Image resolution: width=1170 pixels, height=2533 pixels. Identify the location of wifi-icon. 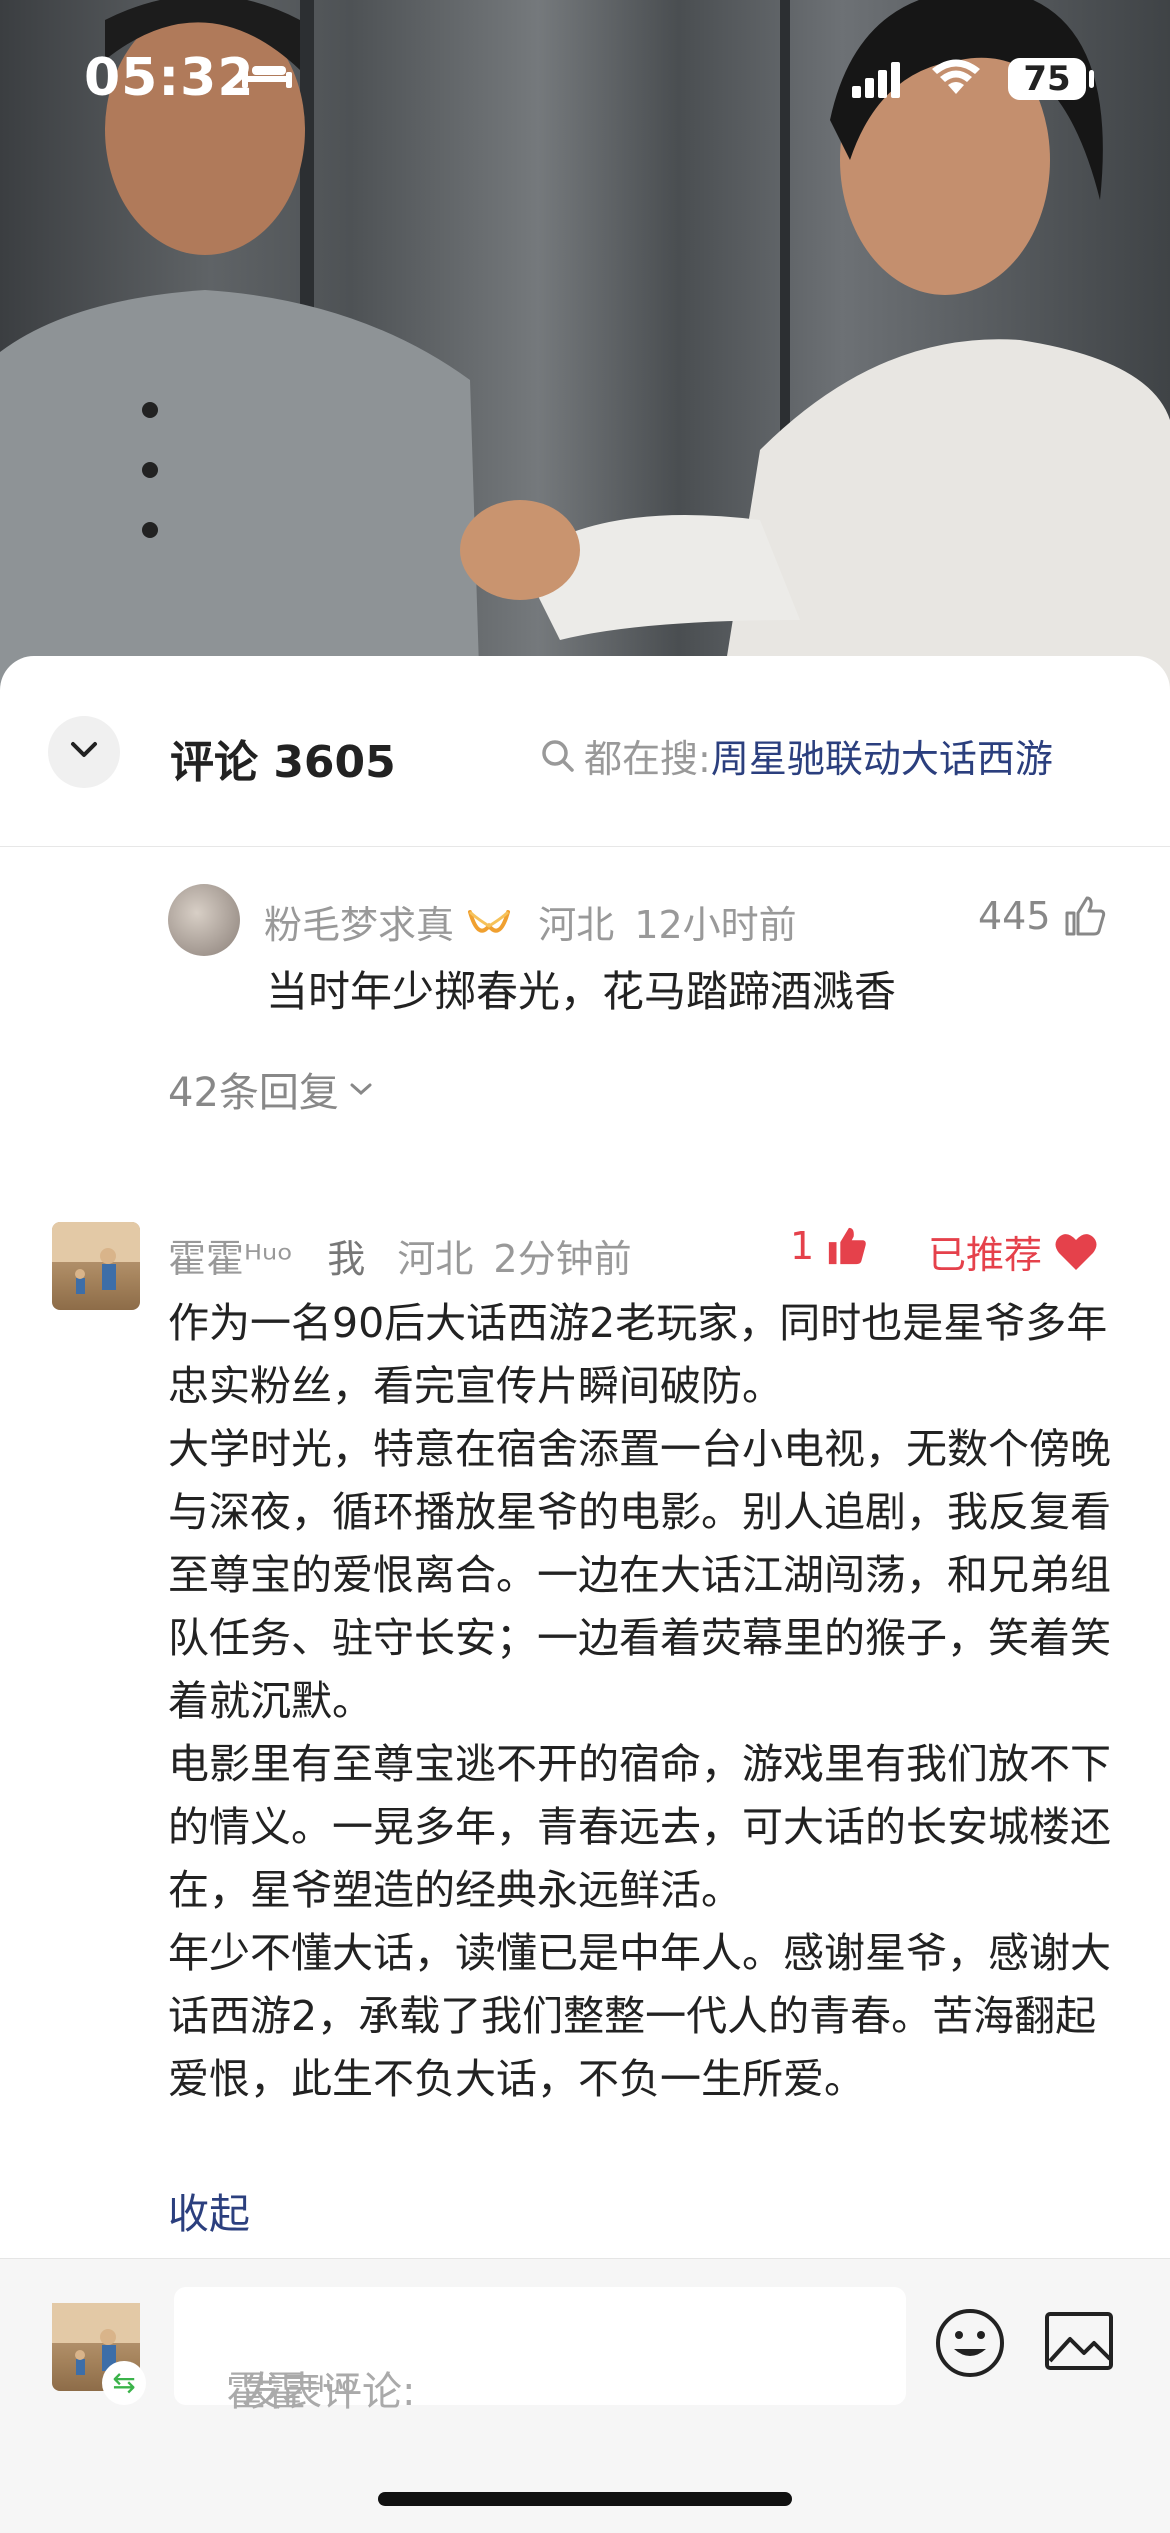
(956, 76).